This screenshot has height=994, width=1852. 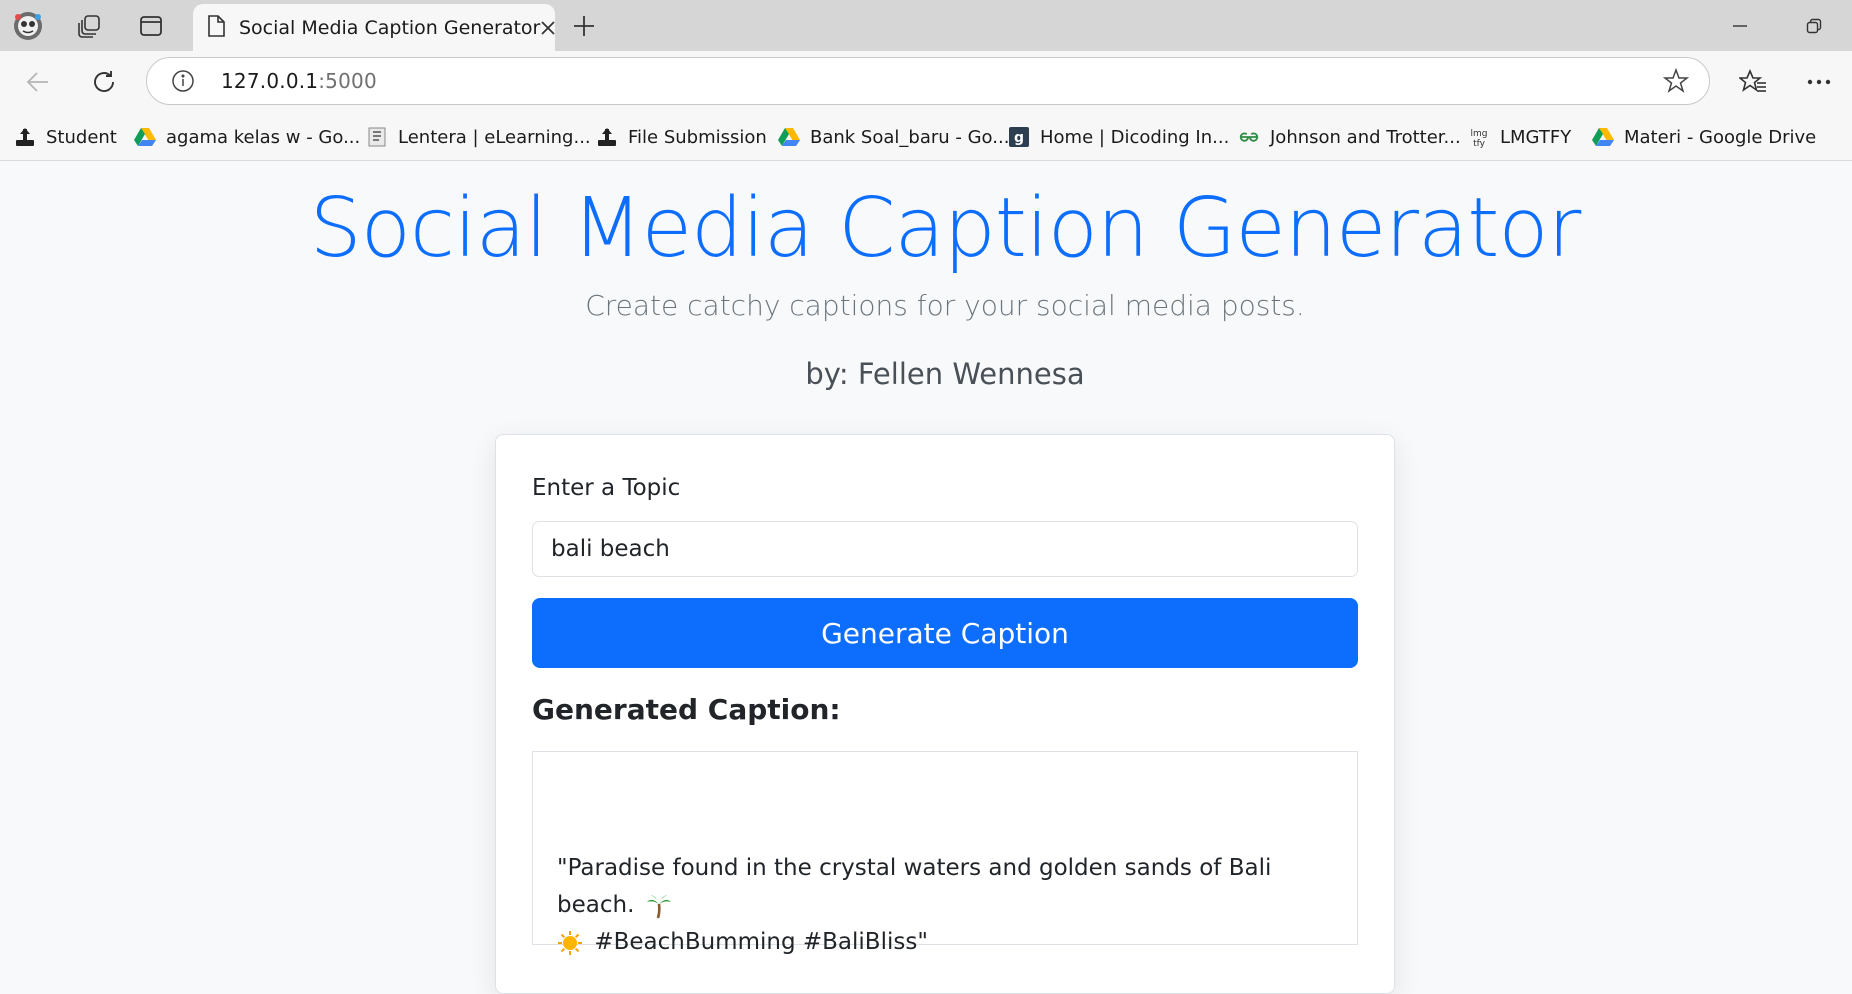 I want to click on address-bar: 127.0.0.1:5000, so click(x=928, y=81).